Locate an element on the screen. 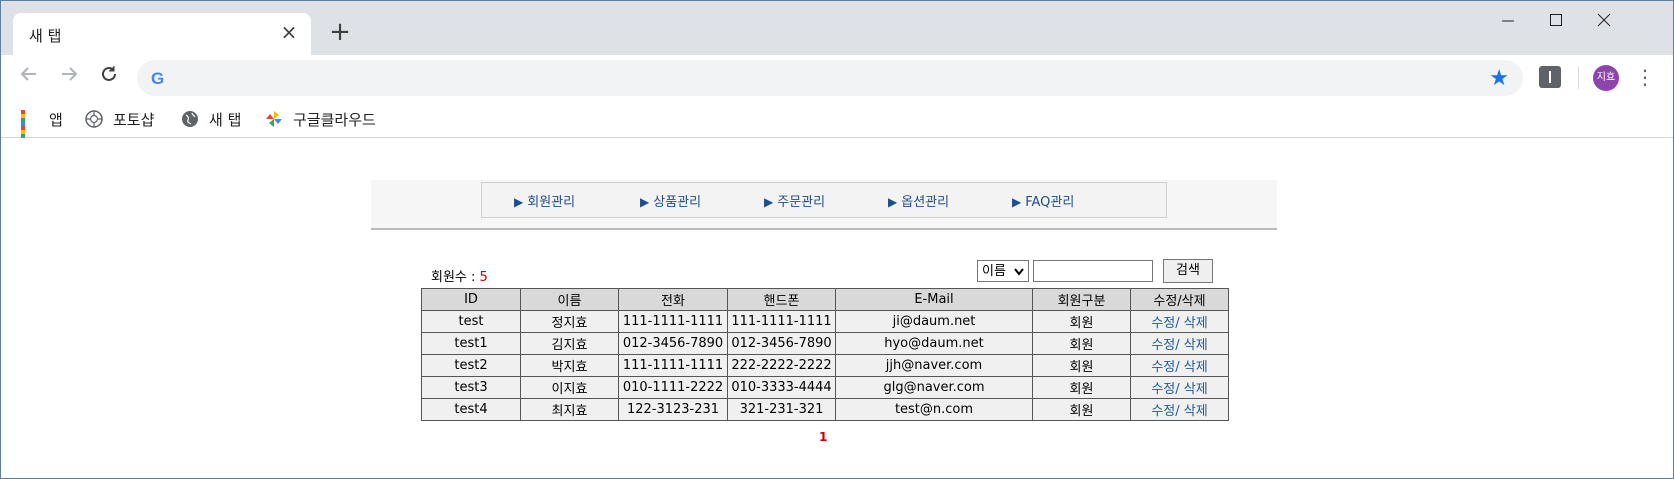 The image size is (1674, 479). search-select-value: 이름 is located at coordinates (994, 271).